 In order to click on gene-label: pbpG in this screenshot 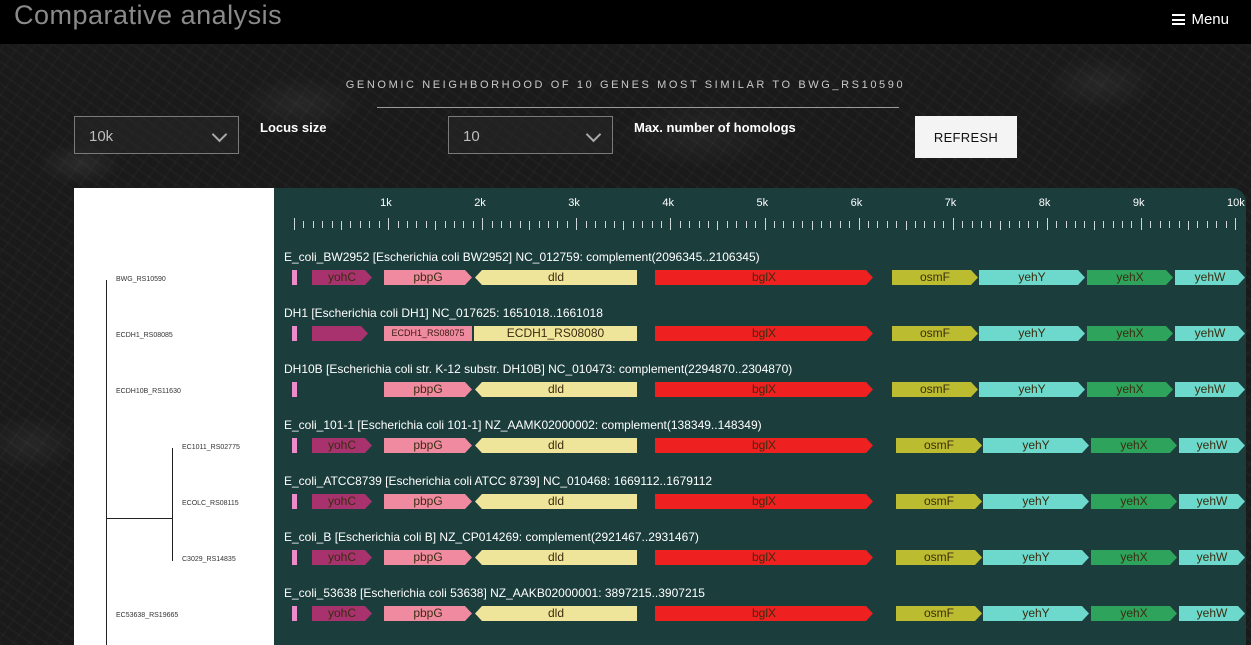, I will do `click(428, 389)`.